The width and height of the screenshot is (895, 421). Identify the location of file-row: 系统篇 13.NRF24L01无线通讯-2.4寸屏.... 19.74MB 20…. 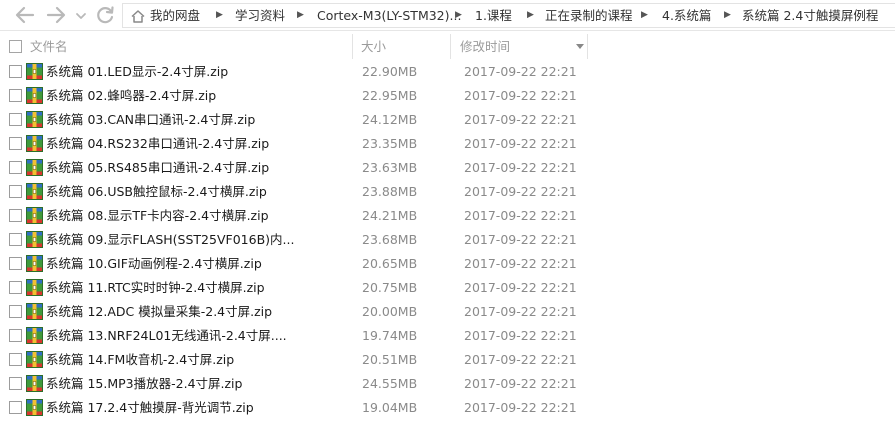
(447, 336).